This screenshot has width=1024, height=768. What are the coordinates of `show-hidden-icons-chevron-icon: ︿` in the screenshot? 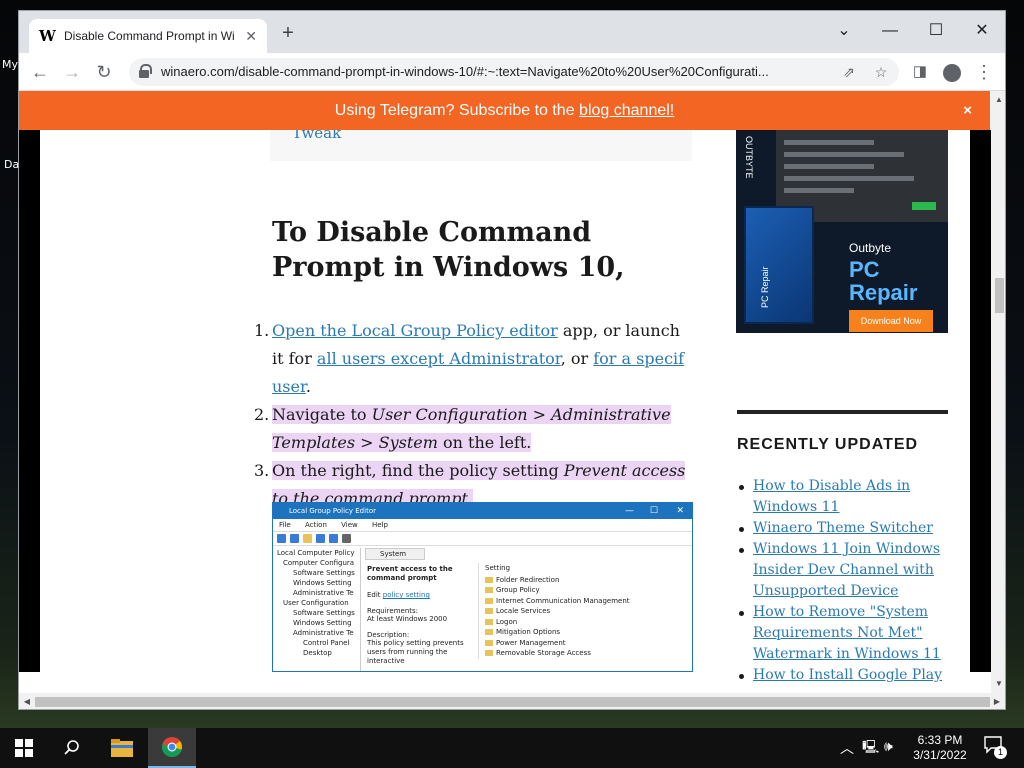 It's located at (847, 748).